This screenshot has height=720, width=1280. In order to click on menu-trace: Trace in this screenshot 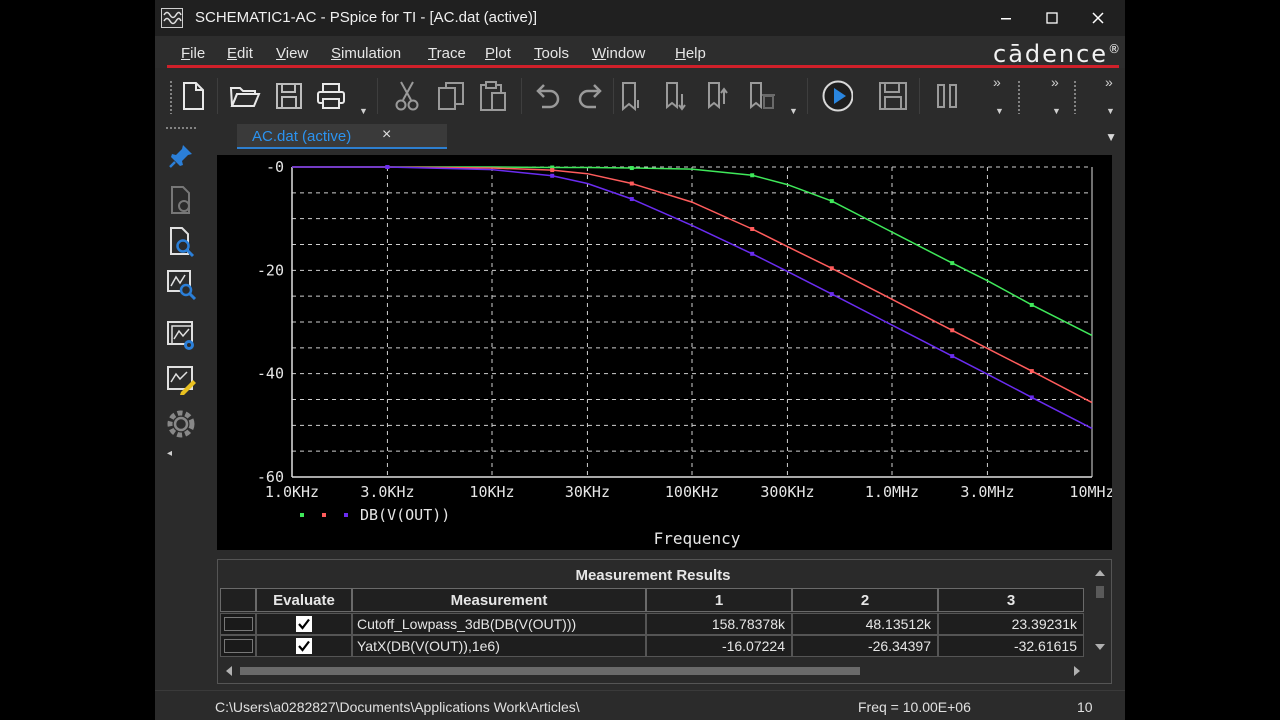, I will do `click(447, 53)`.